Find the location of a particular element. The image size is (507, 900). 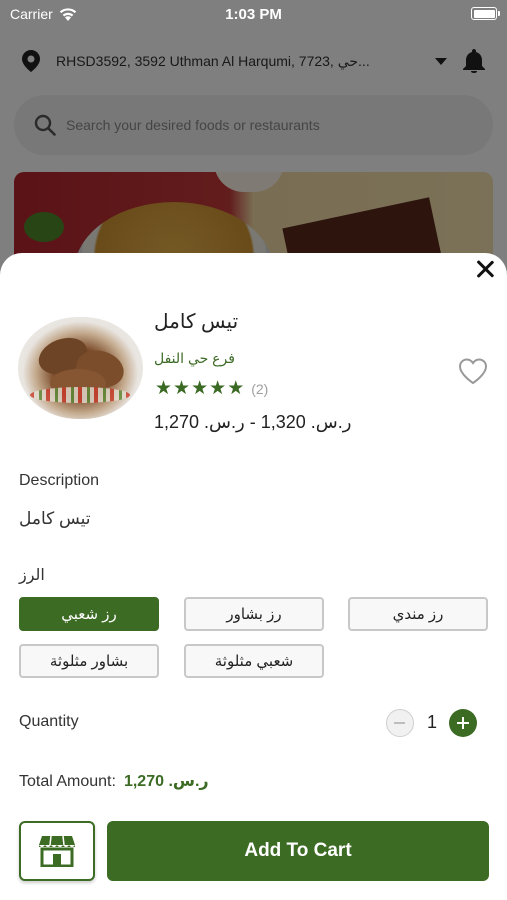

description-label: Description is located at coordinates (59, 480).